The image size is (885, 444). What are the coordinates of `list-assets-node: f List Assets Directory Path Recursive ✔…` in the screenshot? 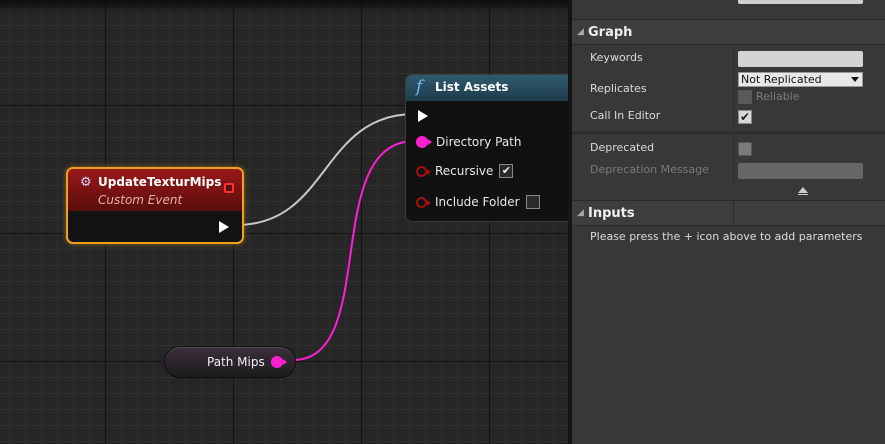 It's located at (486, 148).